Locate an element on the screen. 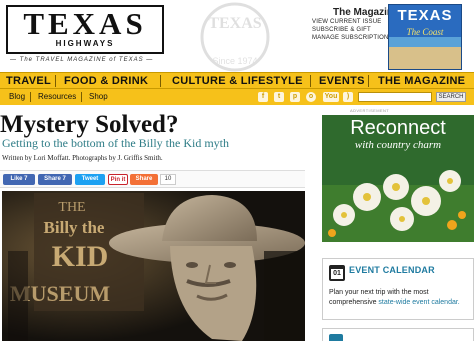 Image resolution: width=474 pixels, height=341 pixels. nav-travel: TRAVEL is located at coordinates (28, 81).